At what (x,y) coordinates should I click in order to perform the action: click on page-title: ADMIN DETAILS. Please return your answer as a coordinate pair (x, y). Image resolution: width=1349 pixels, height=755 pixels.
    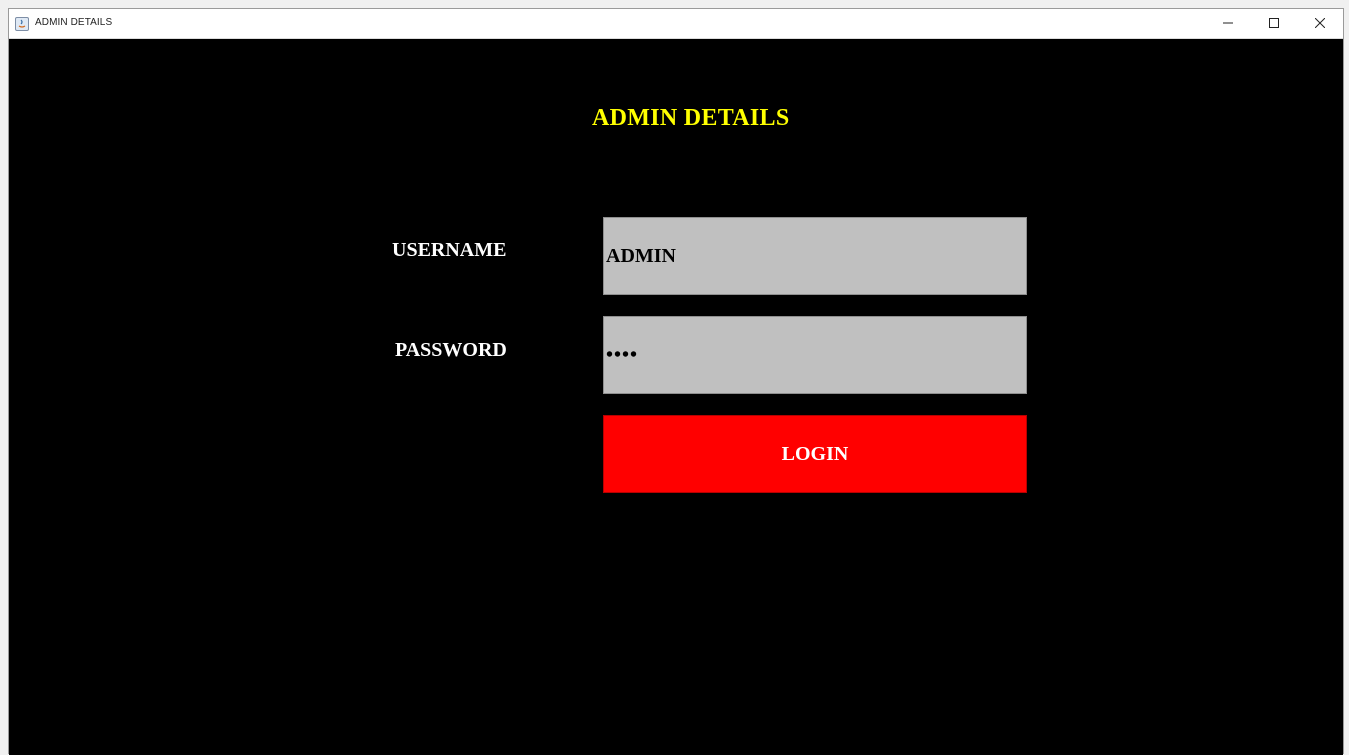
    Looking at the image, I should click on (691, 118).